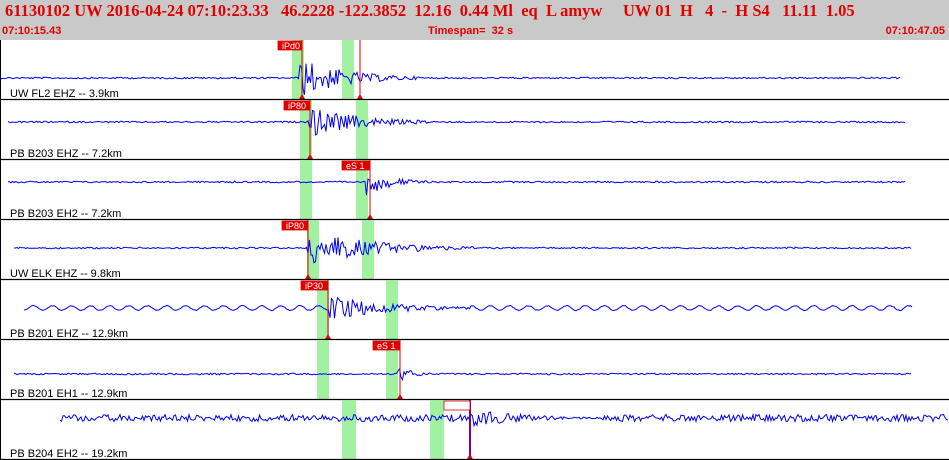  What do you see at coordinates (66, 154) in the screenshot?
I see `trace-label: PB B203 EHZ -- 7.2km` at bounding box center [66, 154].